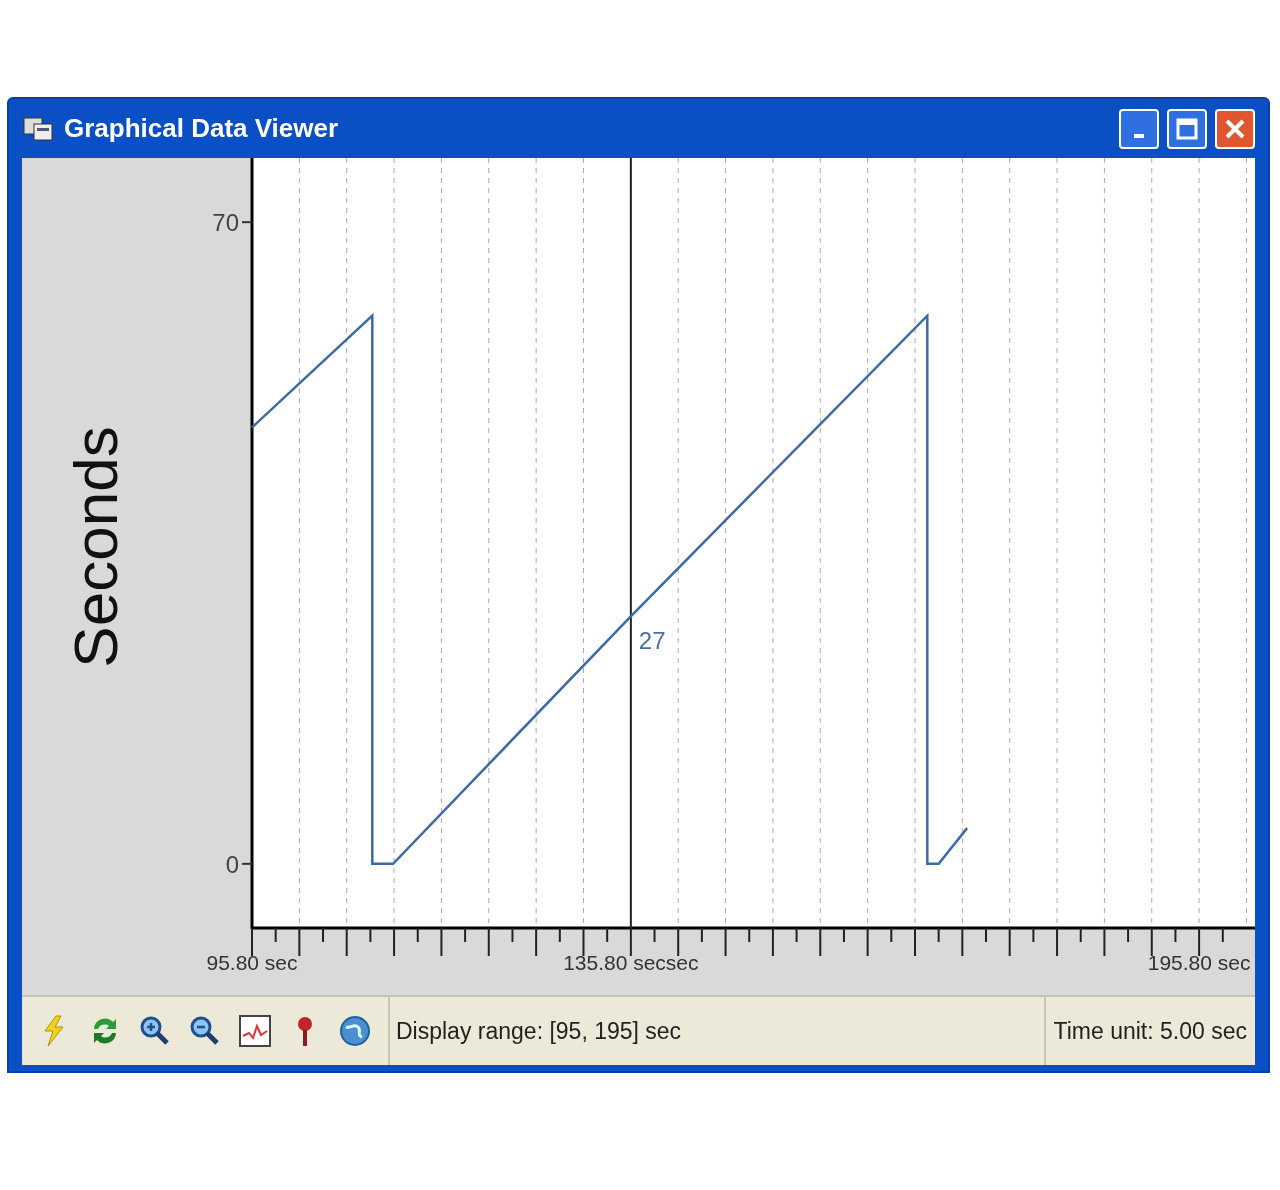 This screenshot has height=1190, width=1280. Describe the element at coordinates (202, 128) in the screenshot. I see `window-title: Graphical Data Viewer` at that location.